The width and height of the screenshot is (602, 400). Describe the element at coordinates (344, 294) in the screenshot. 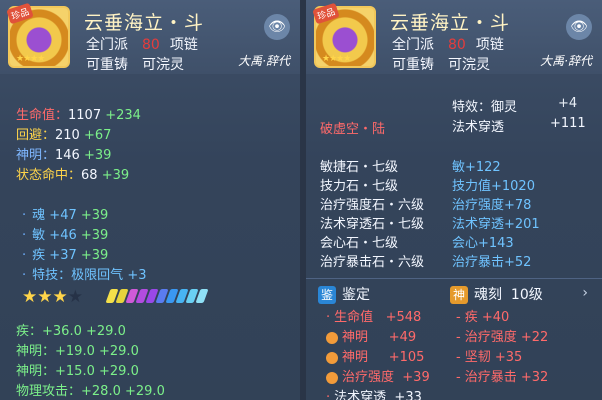

I see `appraise-header: 鉴鉴定` at that location.